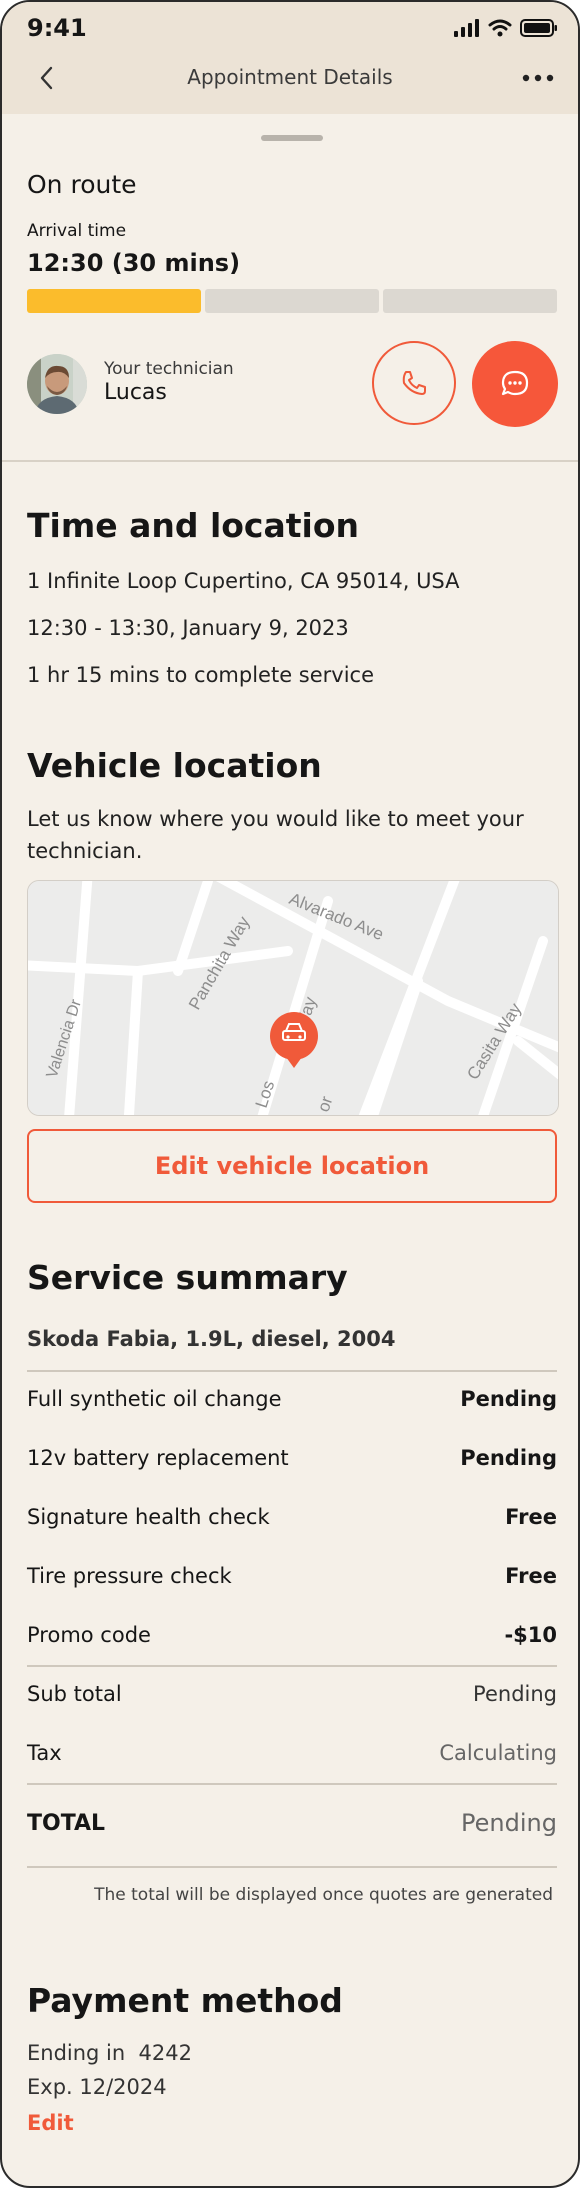 The image size is (580, 2188). I want to click on arrival-label: Arrival time, so click(77, 231).